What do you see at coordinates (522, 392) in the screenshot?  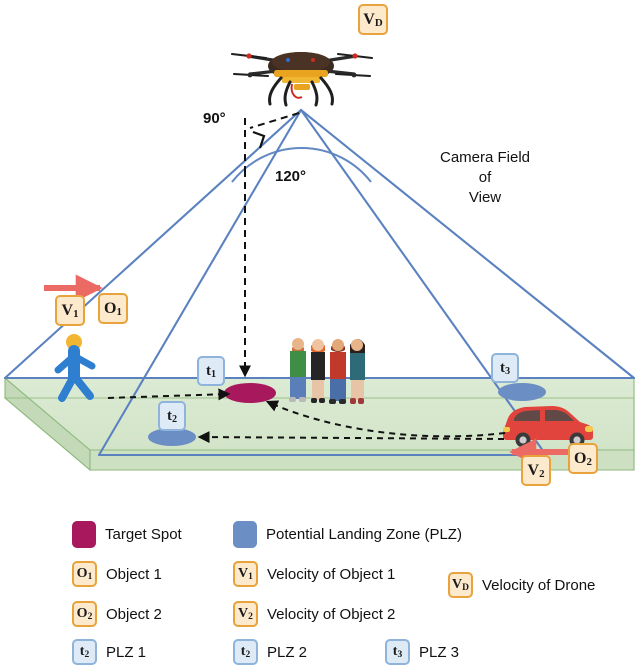 I see `plz-ellipse-t3` at bounding box center [522, 392].